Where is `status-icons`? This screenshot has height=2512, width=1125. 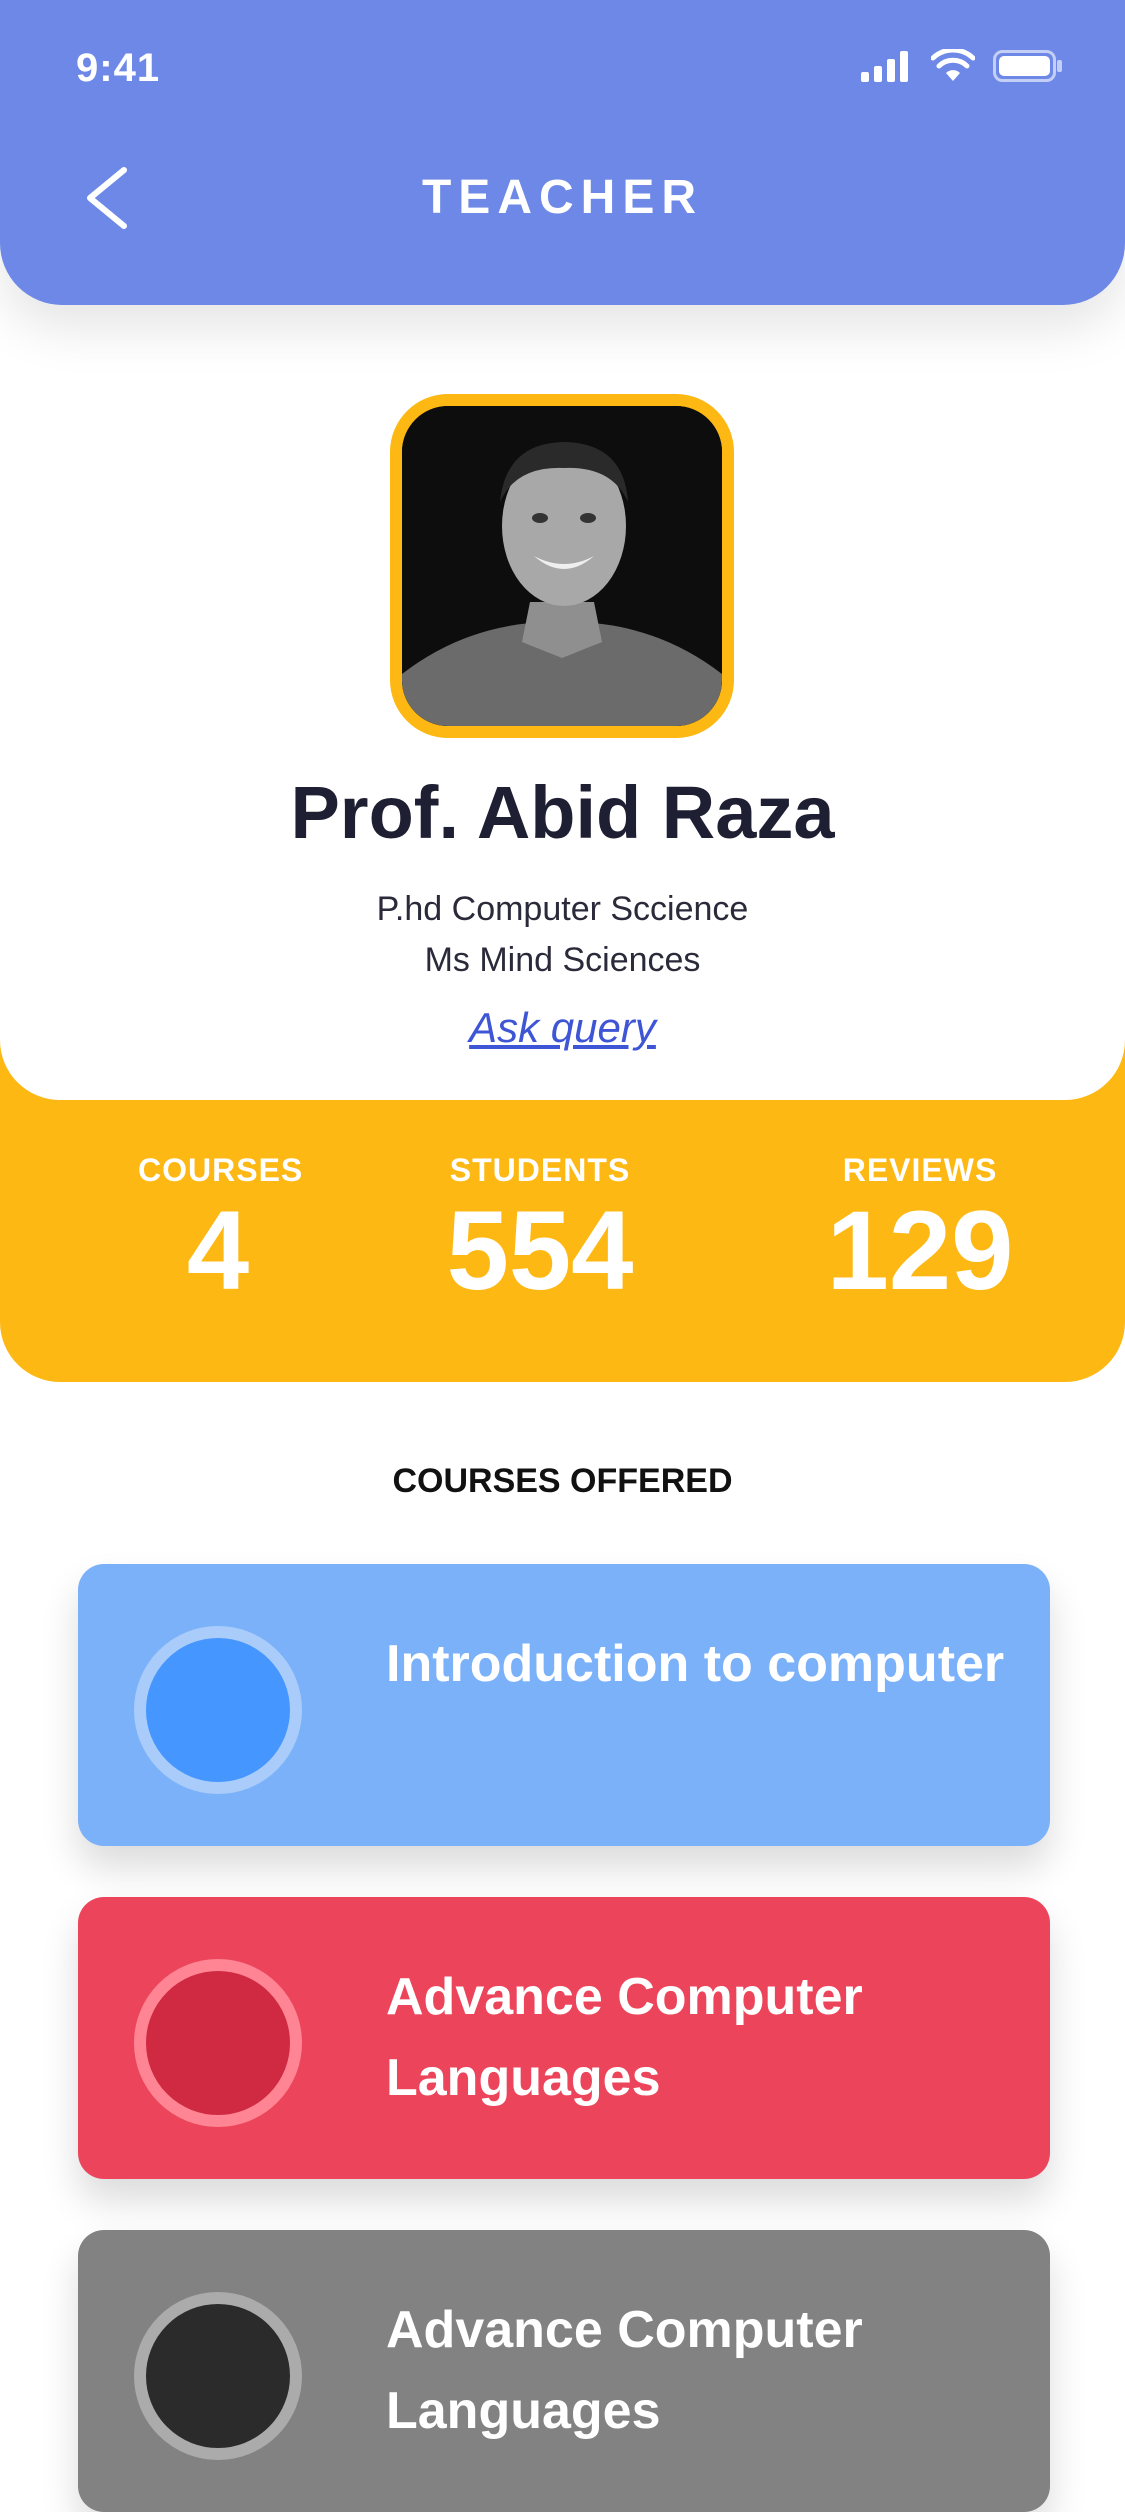
status-icons is located at coordinates (962, 66).